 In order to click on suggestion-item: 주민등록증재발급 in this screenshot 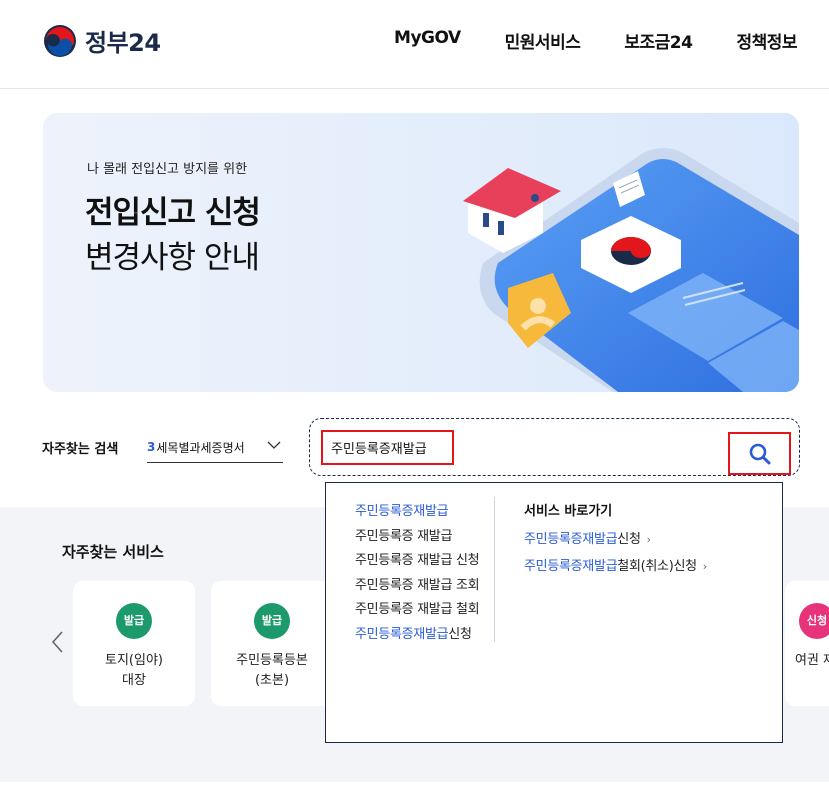, I will do `click(417, 512)`.